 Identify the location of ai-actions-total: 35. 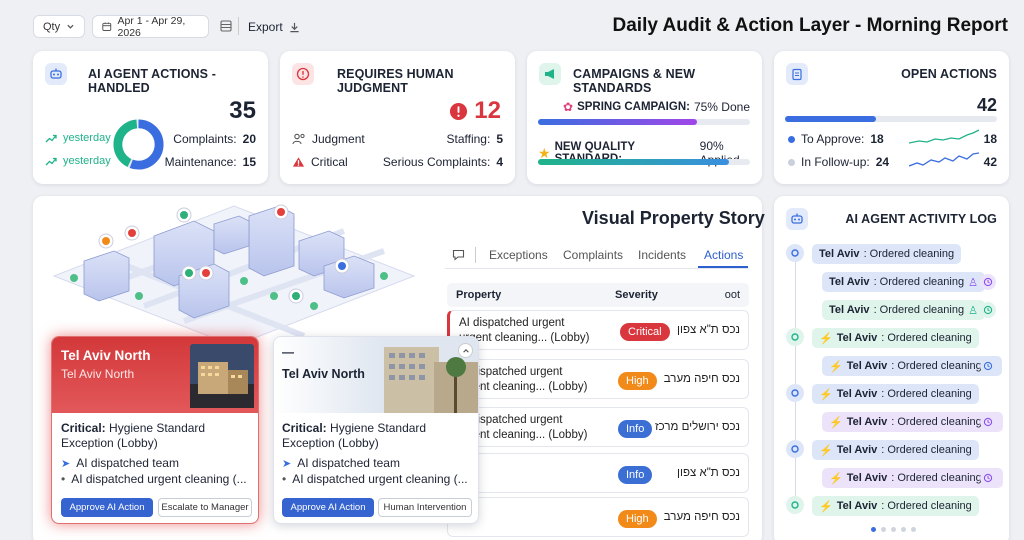
(242, 110).